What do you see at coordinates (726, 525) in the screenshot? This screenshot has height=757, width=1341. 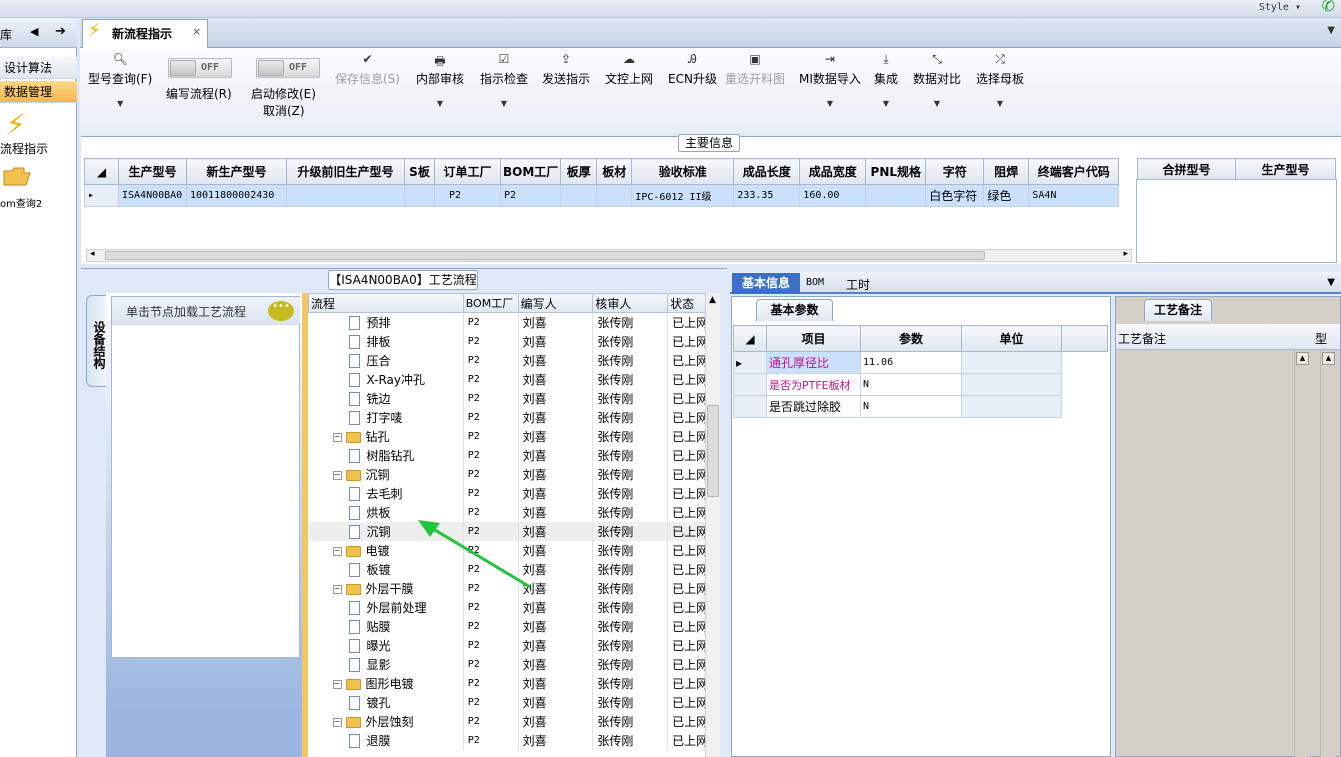 I see `panel-splitter` at bounding box center [726, 525].